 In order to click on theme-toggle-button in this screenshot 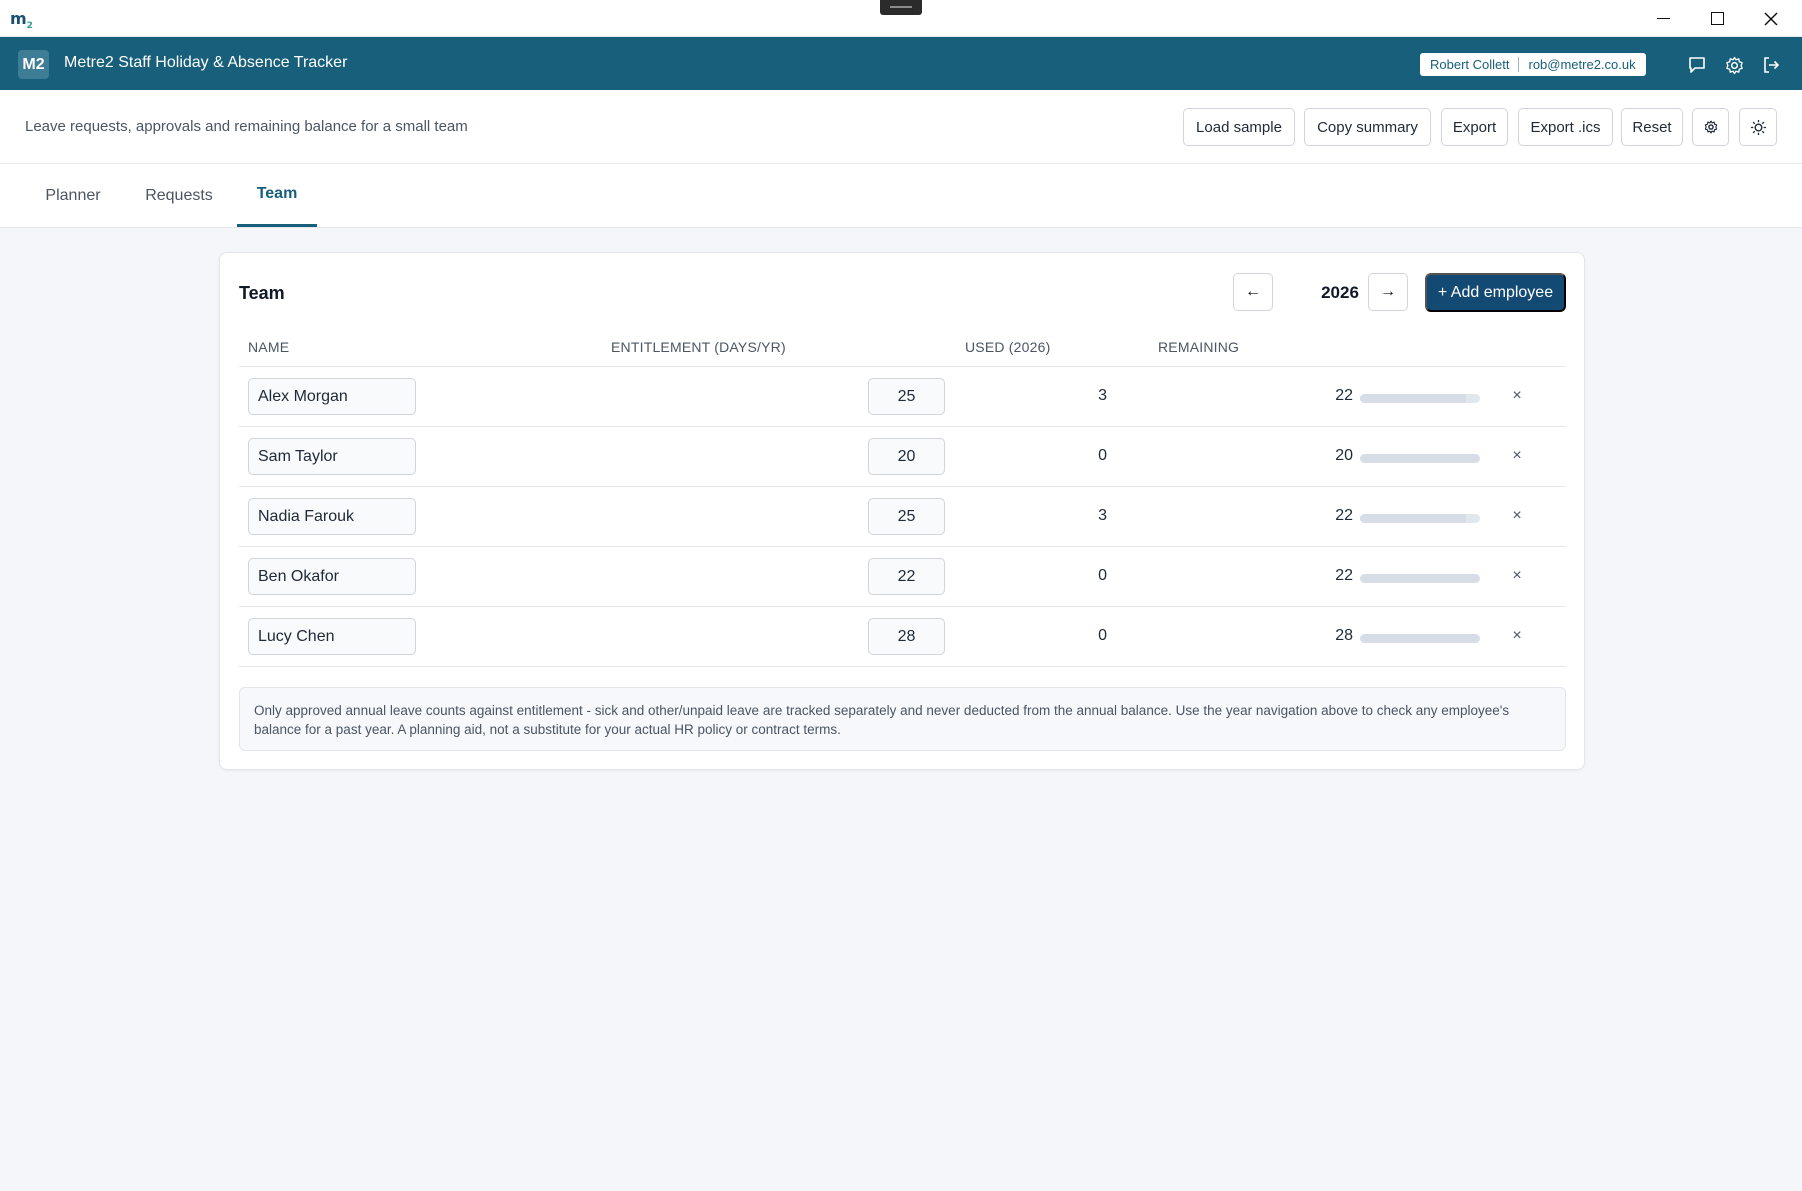, I will do `click(1758, 127)`.